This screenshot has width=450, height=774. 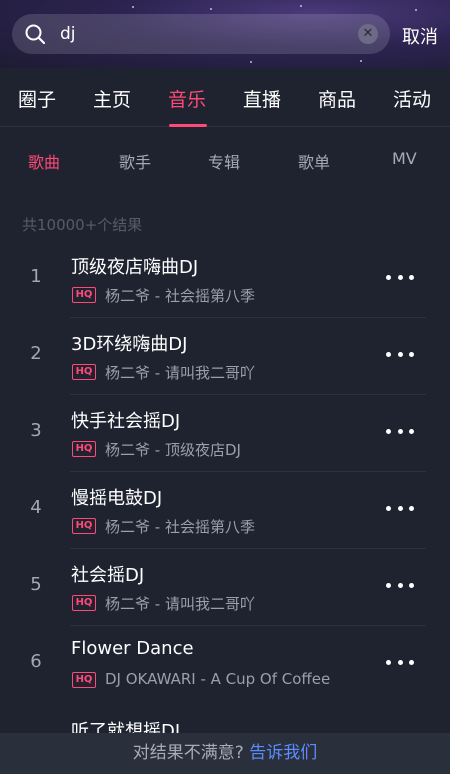 What do you see at coordinates (108, 575) in the screenshot?
I see `song-title: 社会摇DJ` at bounding box center [108, 575].